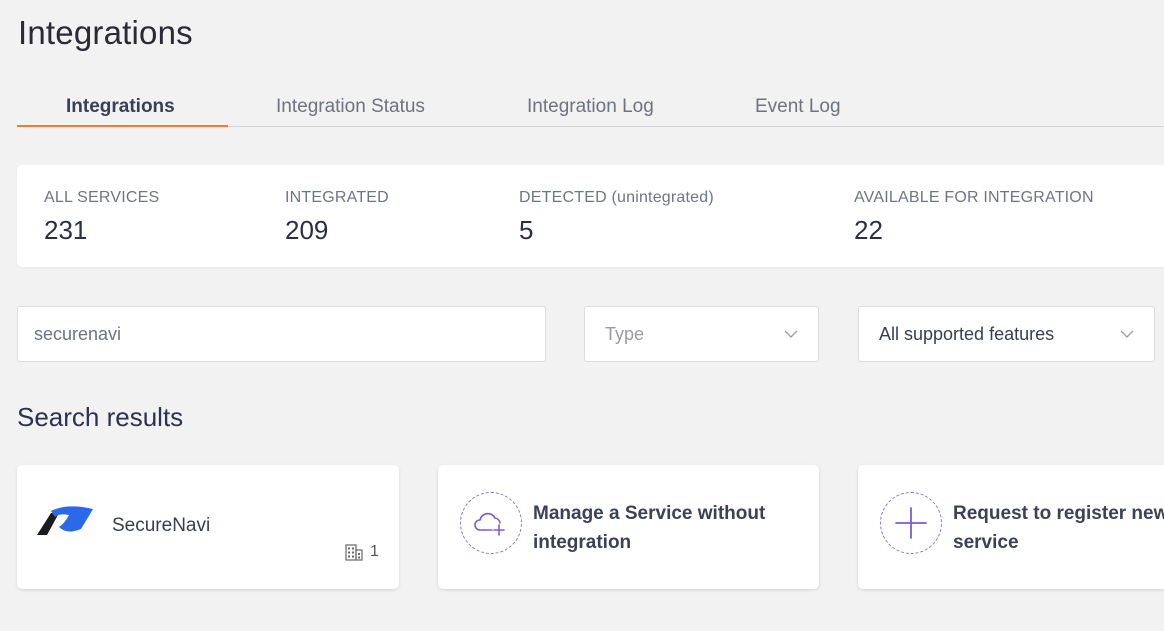 This screenshot has height=631, width=1164. What do you see at coordinates (350, 107) in the screenshot?
I see `tab-integration-status: Integration Status` at bounding box center [350, 107].